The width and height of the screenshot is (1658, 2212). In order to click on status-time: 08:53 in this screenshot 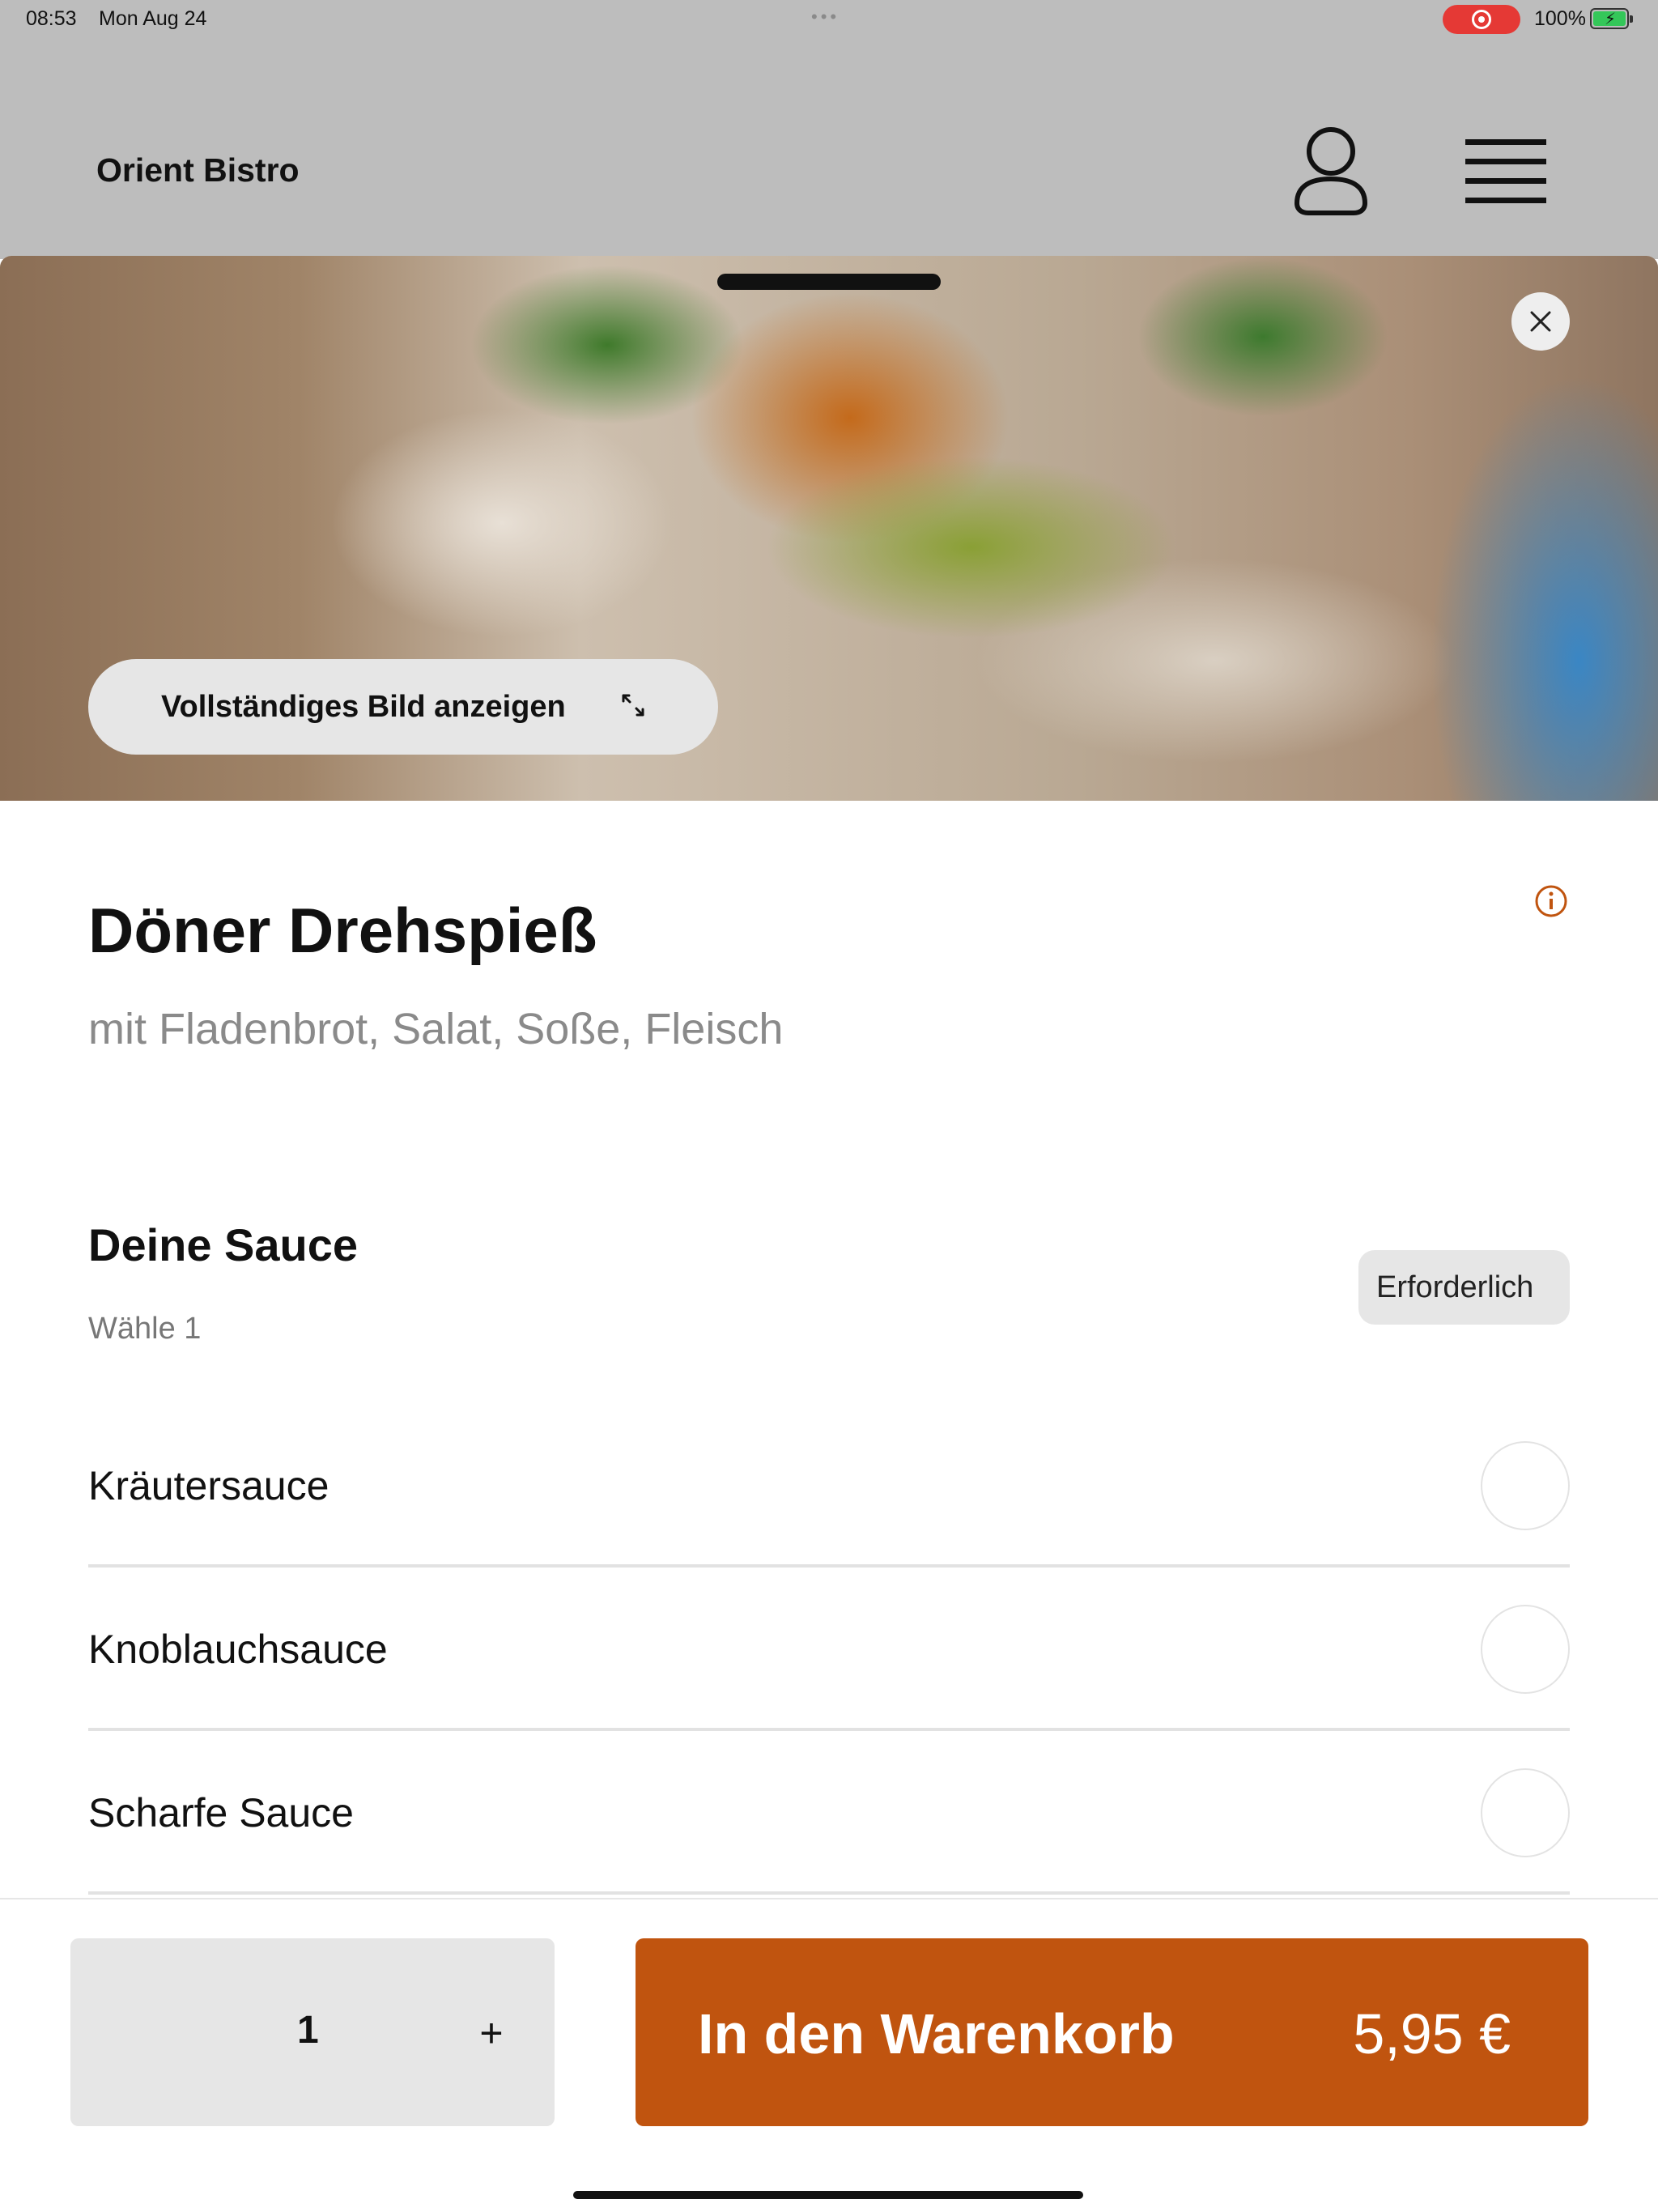, I will do `click(51, 19)`.